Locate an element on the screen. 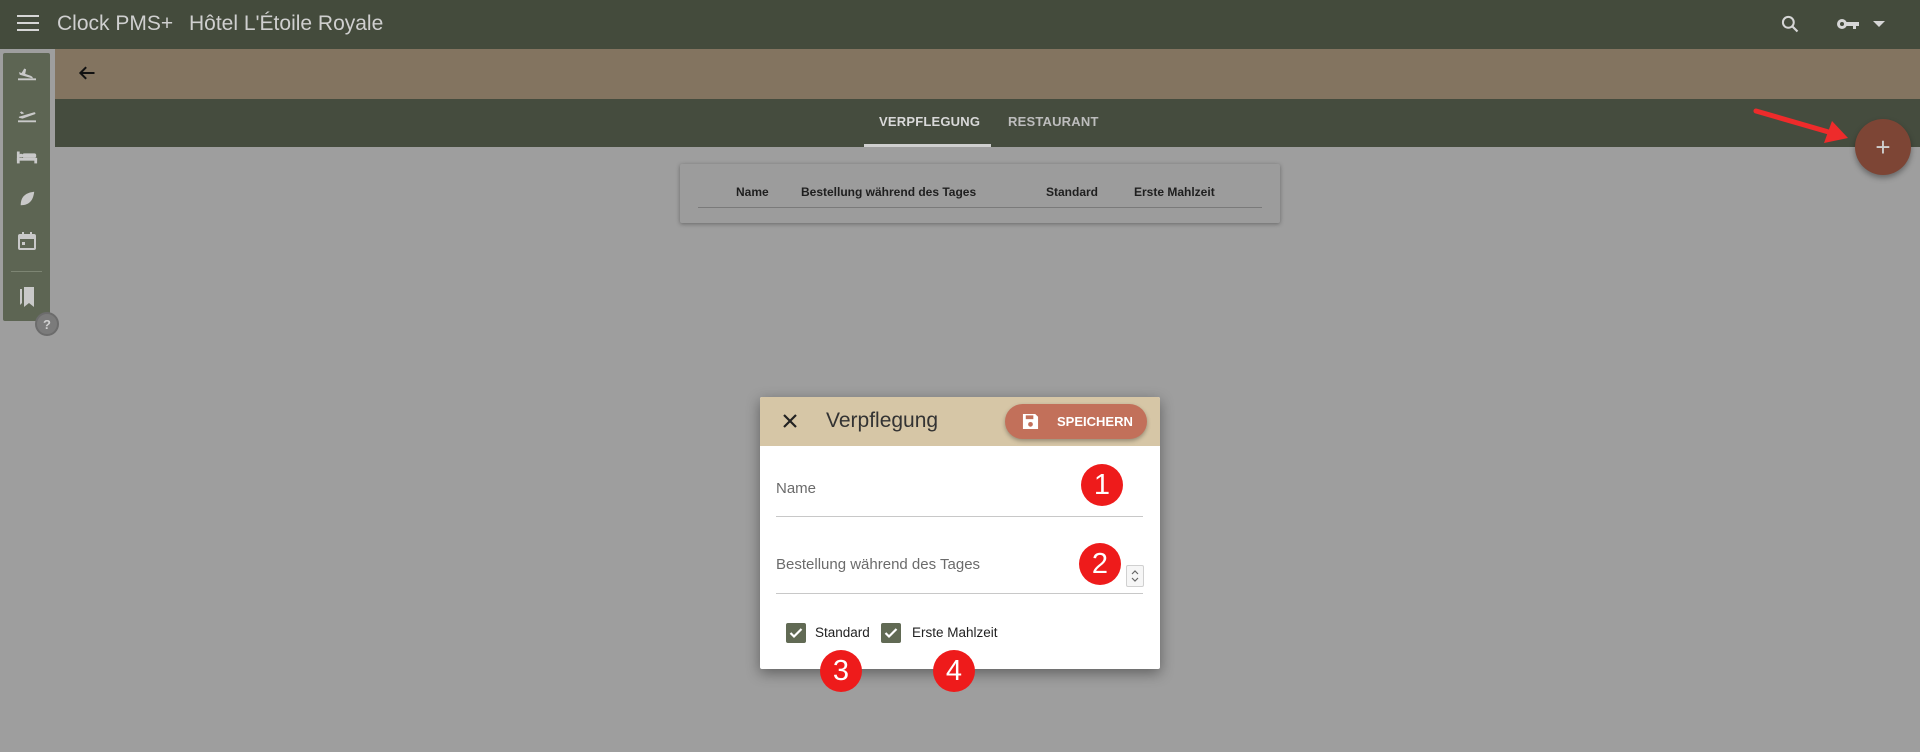  calendar-icon is located at coordinates (27, 241).